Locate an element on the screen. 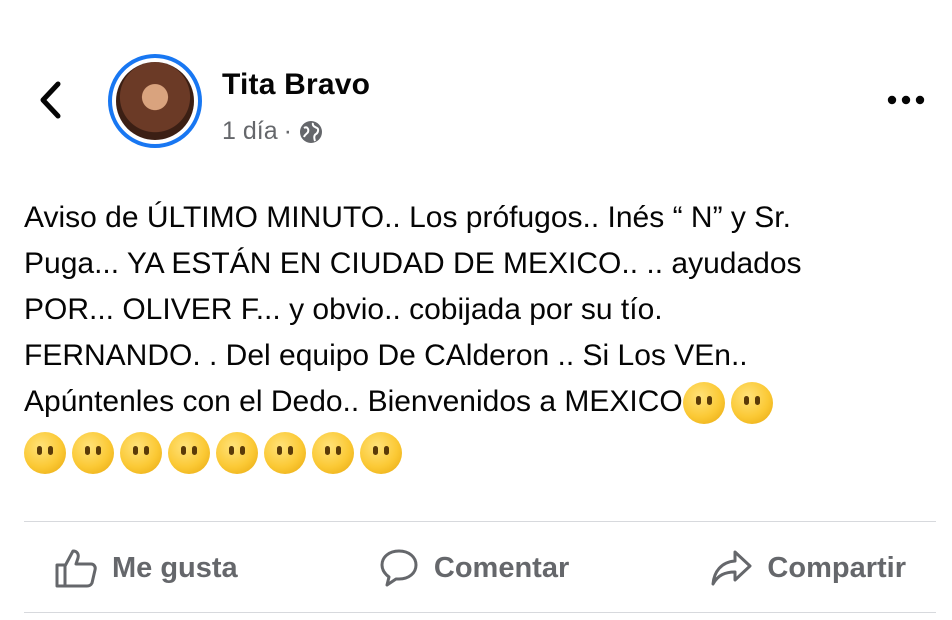 This screenshot has width=952, height=620. post-actions-bar: Me gusta Comentar Compartir is located at coordinates (480, 568).